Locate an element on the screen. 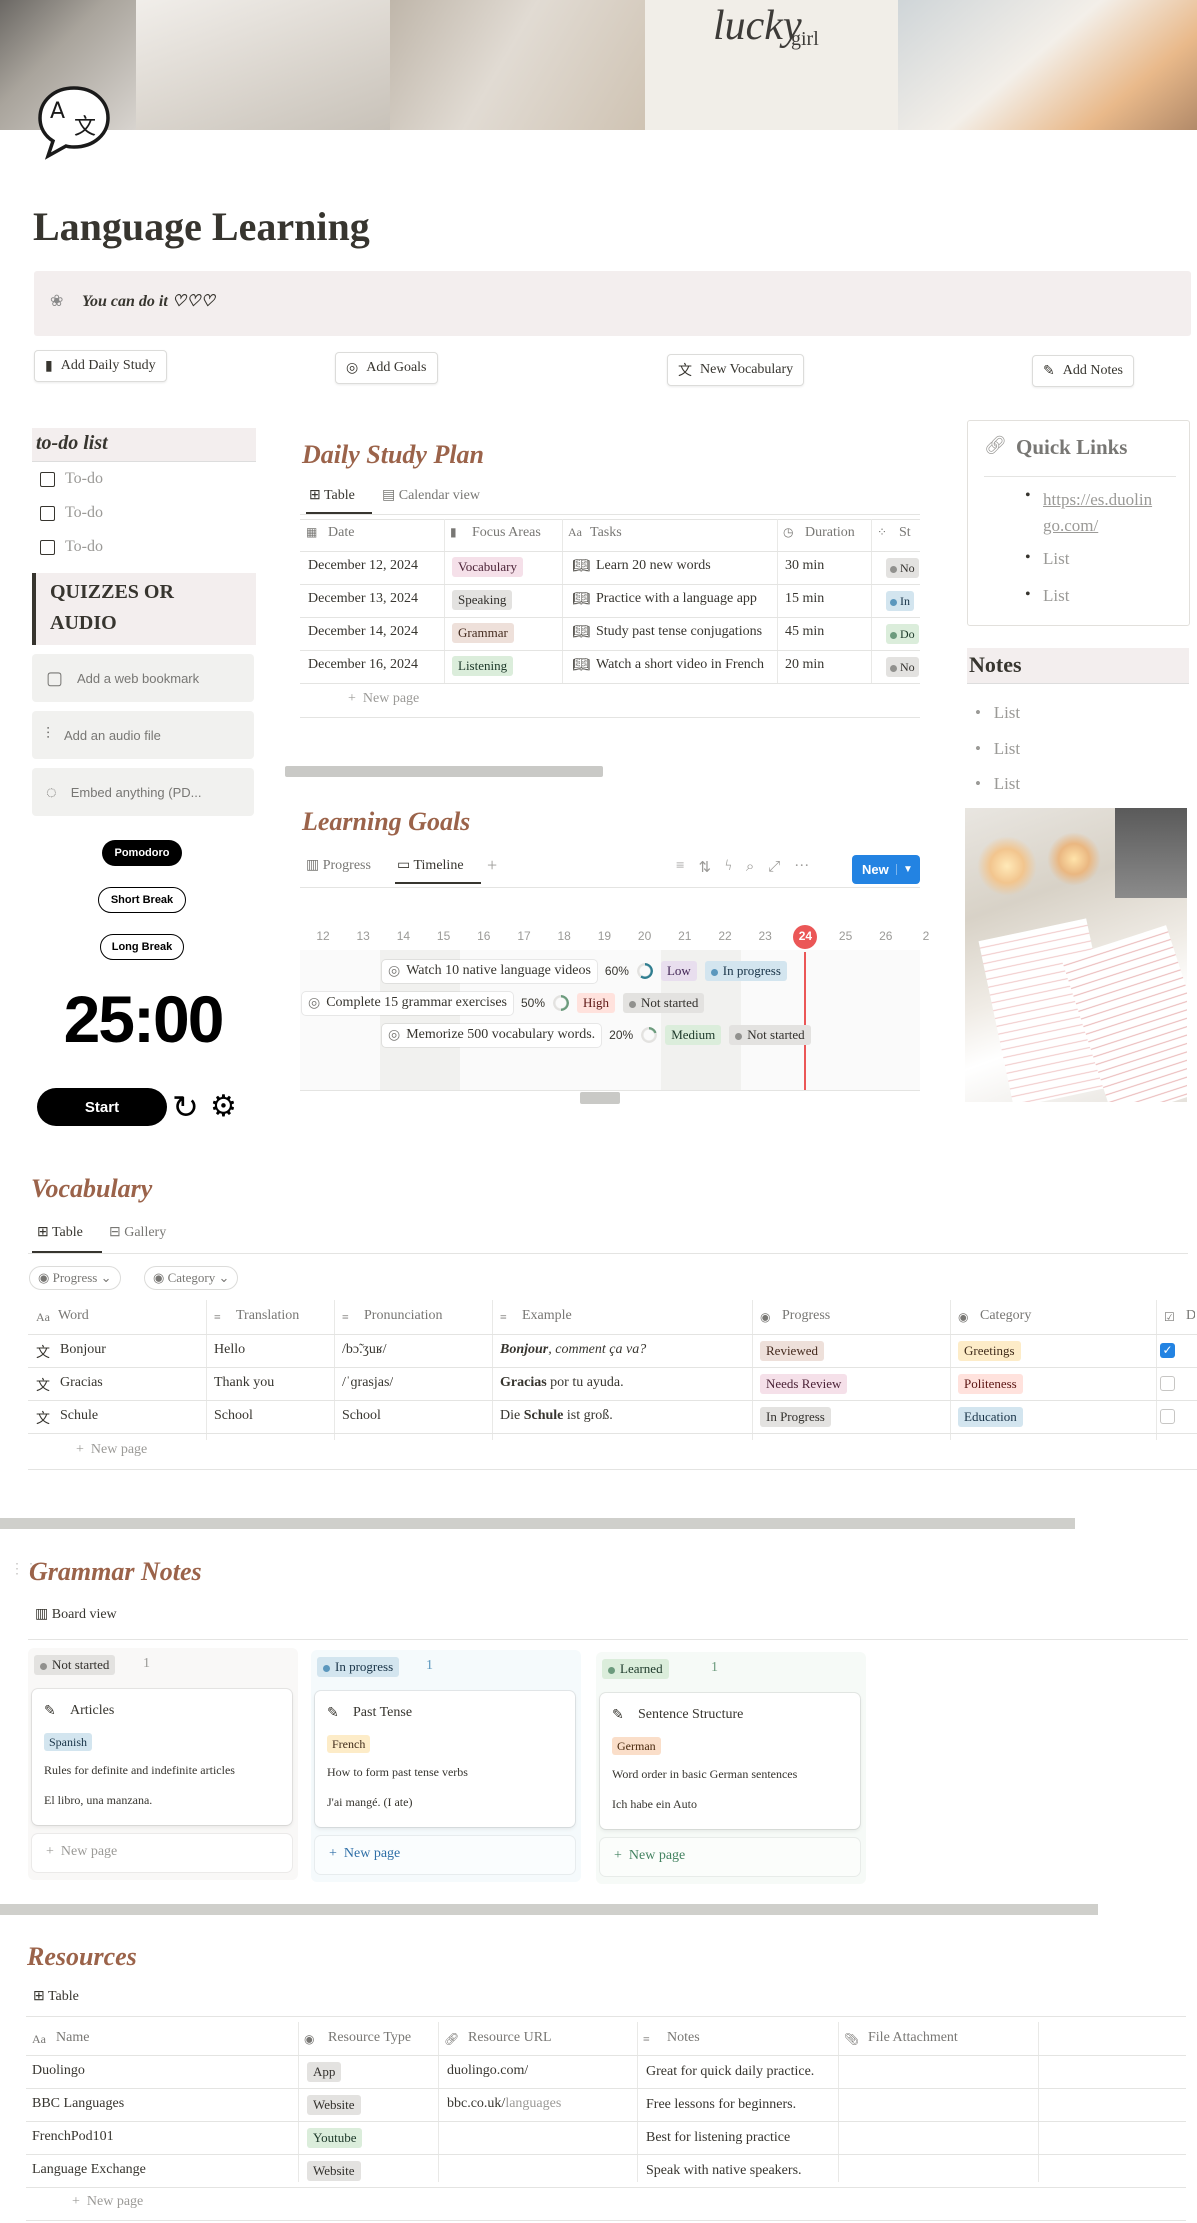  add-view-icon: + is located at coordinates (492, 865).